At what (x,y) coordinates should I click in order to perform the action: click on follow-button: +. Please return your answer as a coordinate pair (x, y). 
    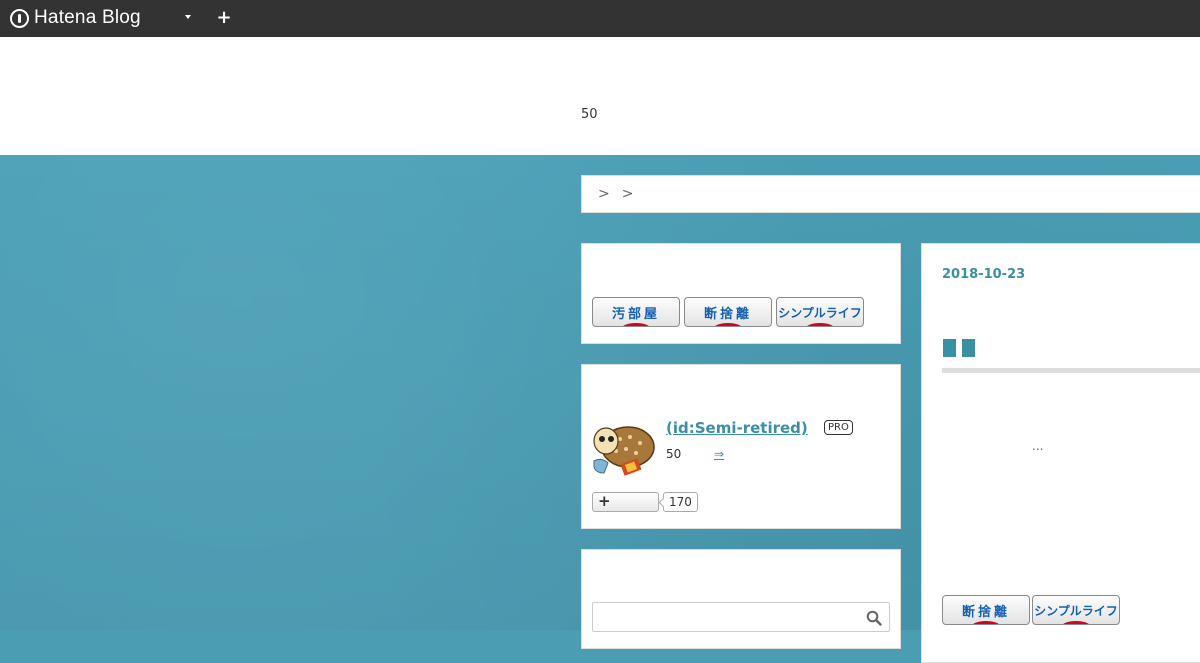
    Looking at the image, I should click on (625, 502).